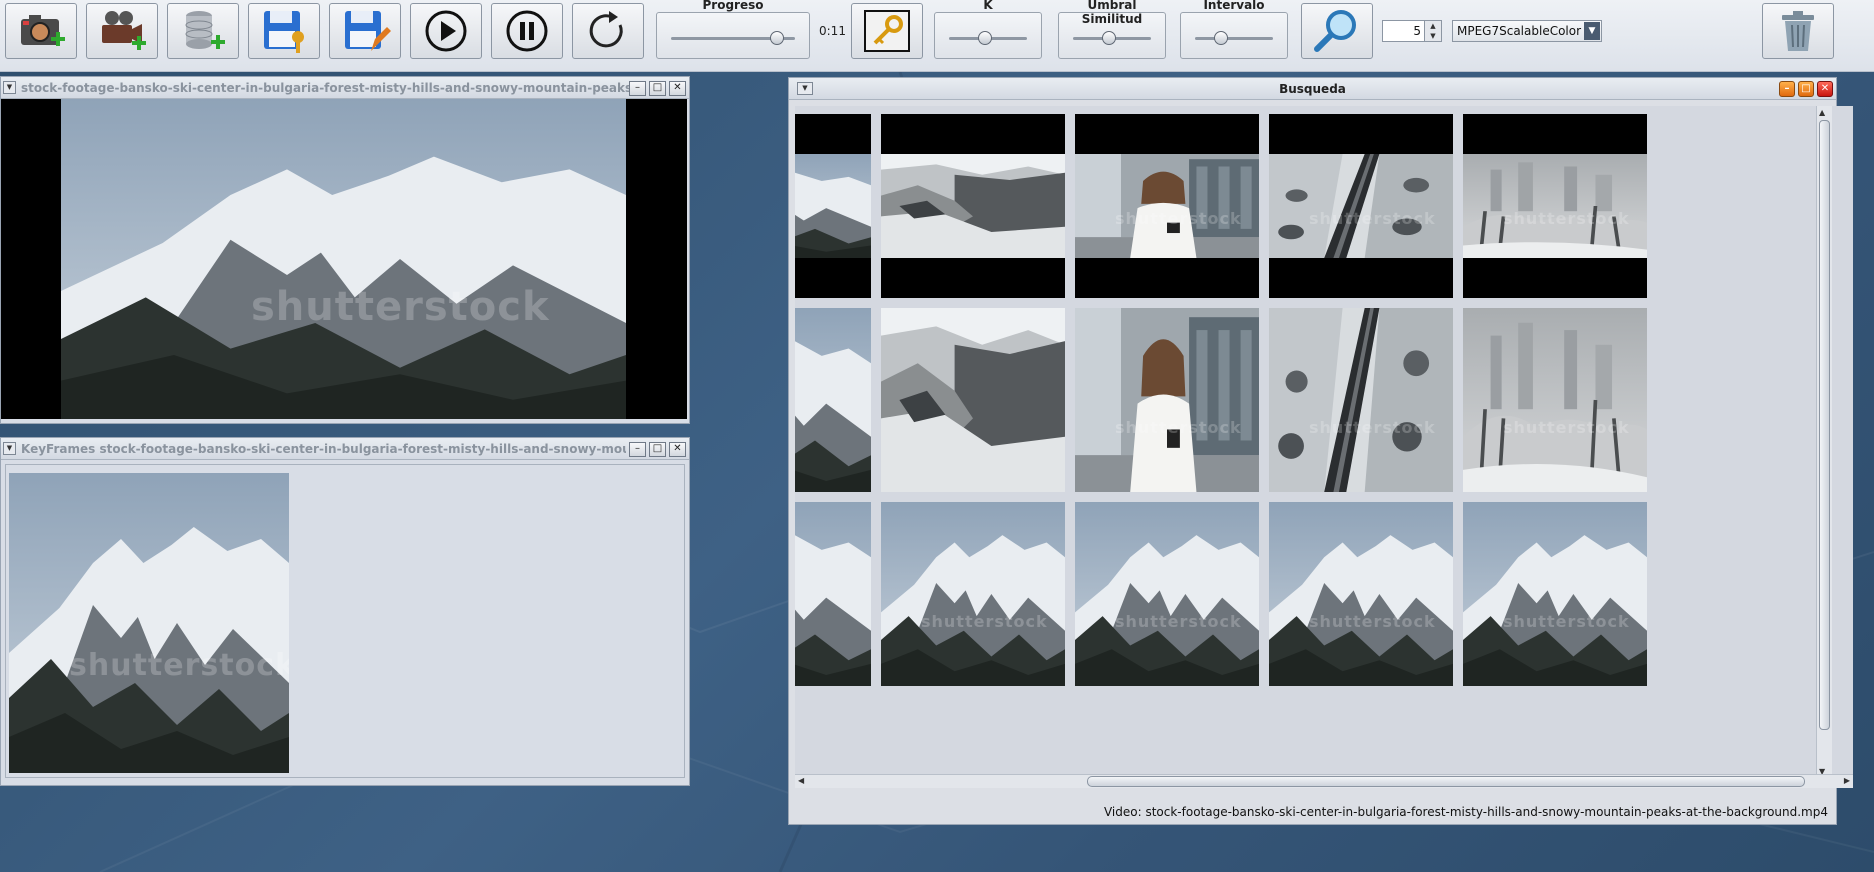 The height and width of the screenshot is (872, 1874). I want to click on refresh-icon, so click(606, 29).